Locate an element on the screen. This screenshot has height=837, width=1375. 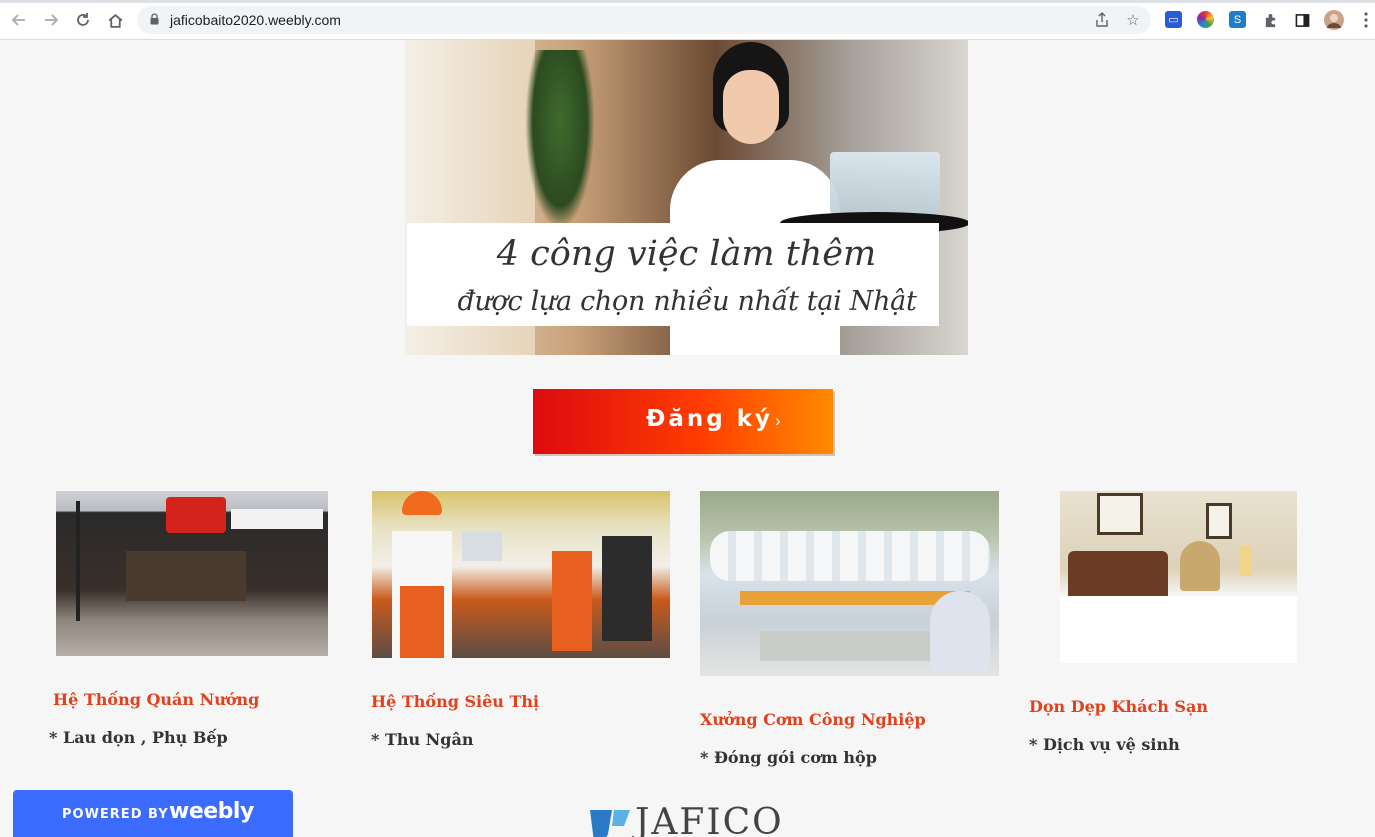
browser-toolbar: jaficobaito2020.weebly.com ☆ ▭ S is located at coordinates (687, 20).